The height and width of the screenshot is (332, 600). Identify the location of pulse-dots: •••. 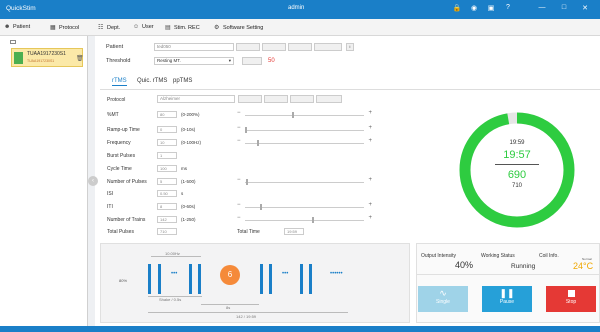
(174, 274).